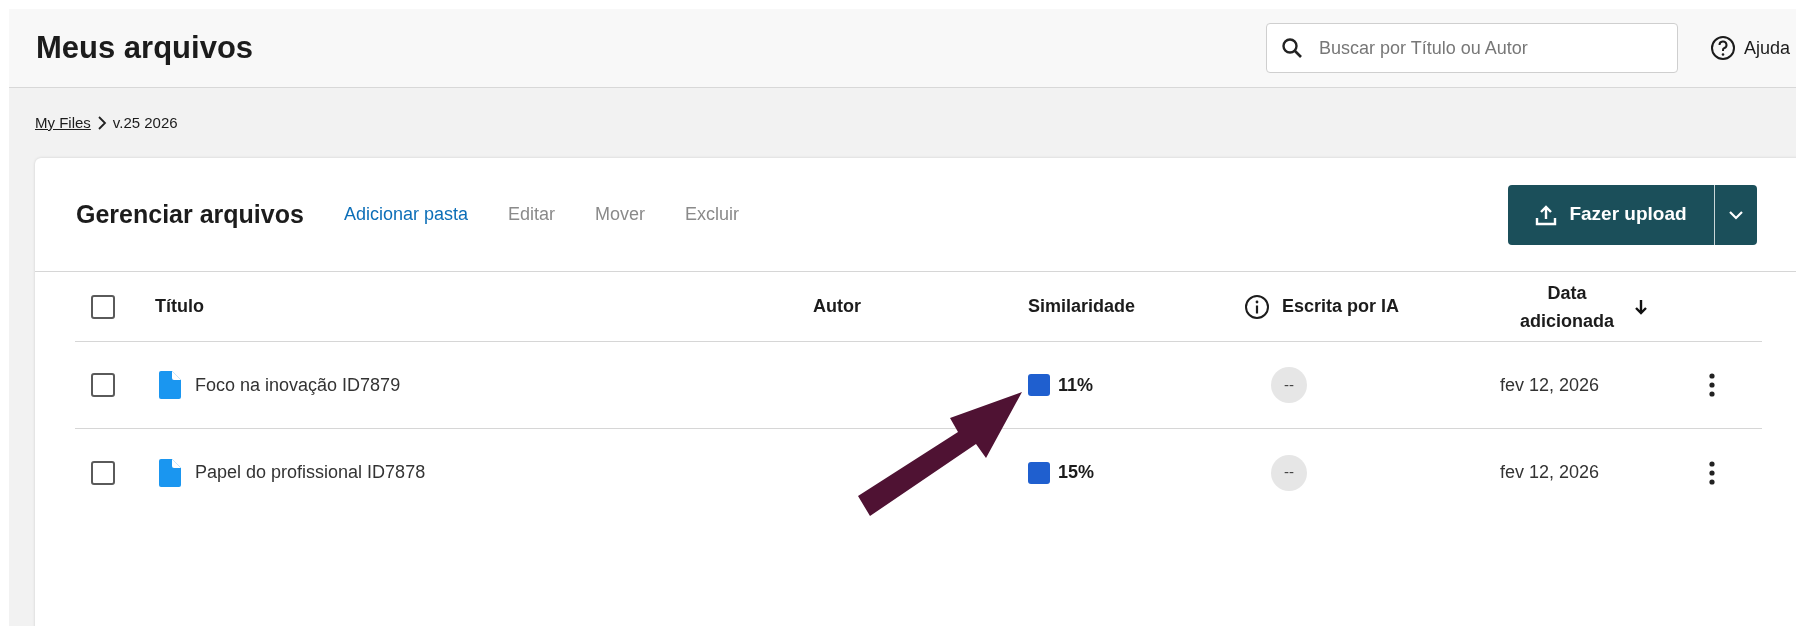  I want to click on upload-icon, so click(1546, 214).